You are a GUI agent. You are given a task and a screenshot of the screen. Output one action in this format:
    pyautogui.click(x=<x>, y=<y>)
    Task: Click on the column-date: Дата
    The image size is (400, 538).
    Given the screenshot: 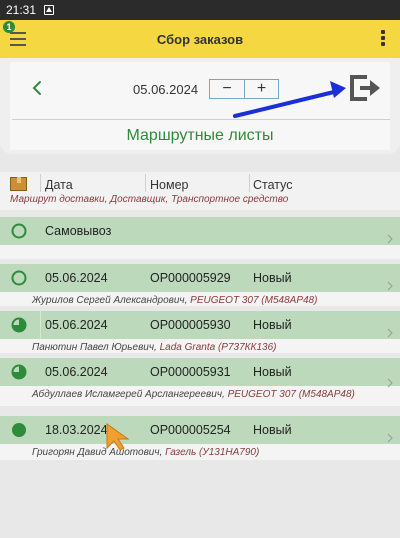 What is the action you would take?
    pyautogui.click(x=59, y=185)
    